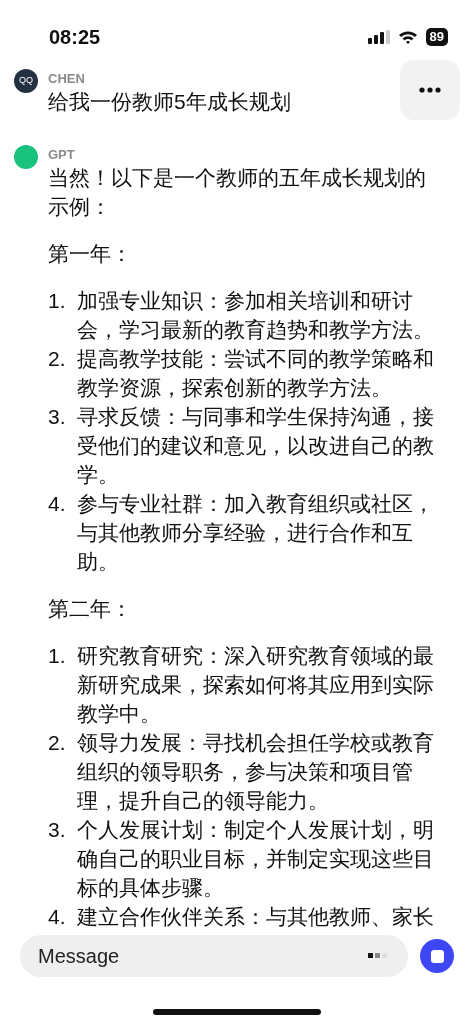 This screenshot has height=1025, width=474. Describe the element at coordinates (430, 90) in the screenshot. I see `ellipsis-icon` at that location.